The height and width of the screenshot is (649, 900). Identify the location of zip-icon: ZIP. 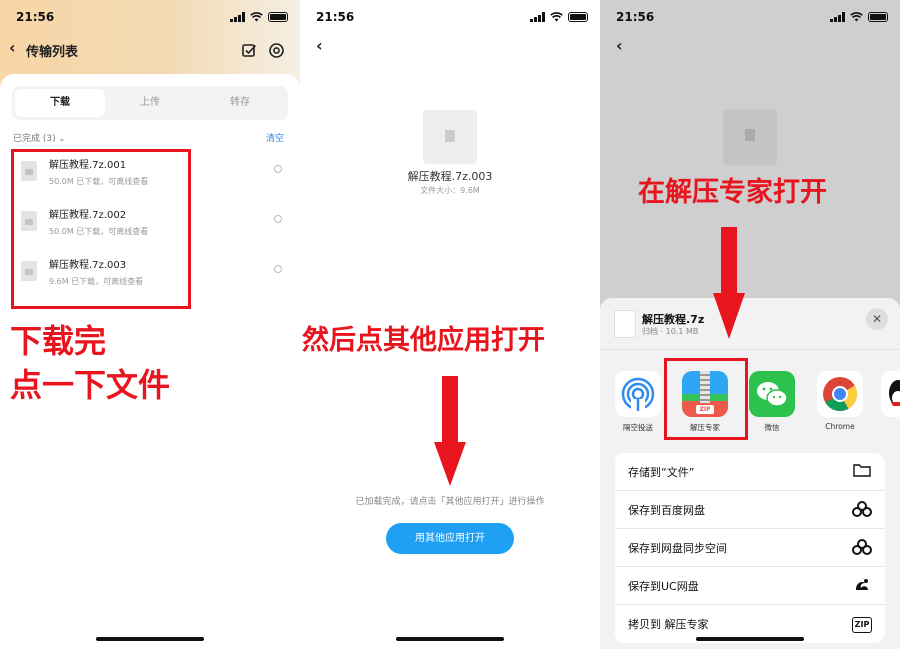
(862, 624).